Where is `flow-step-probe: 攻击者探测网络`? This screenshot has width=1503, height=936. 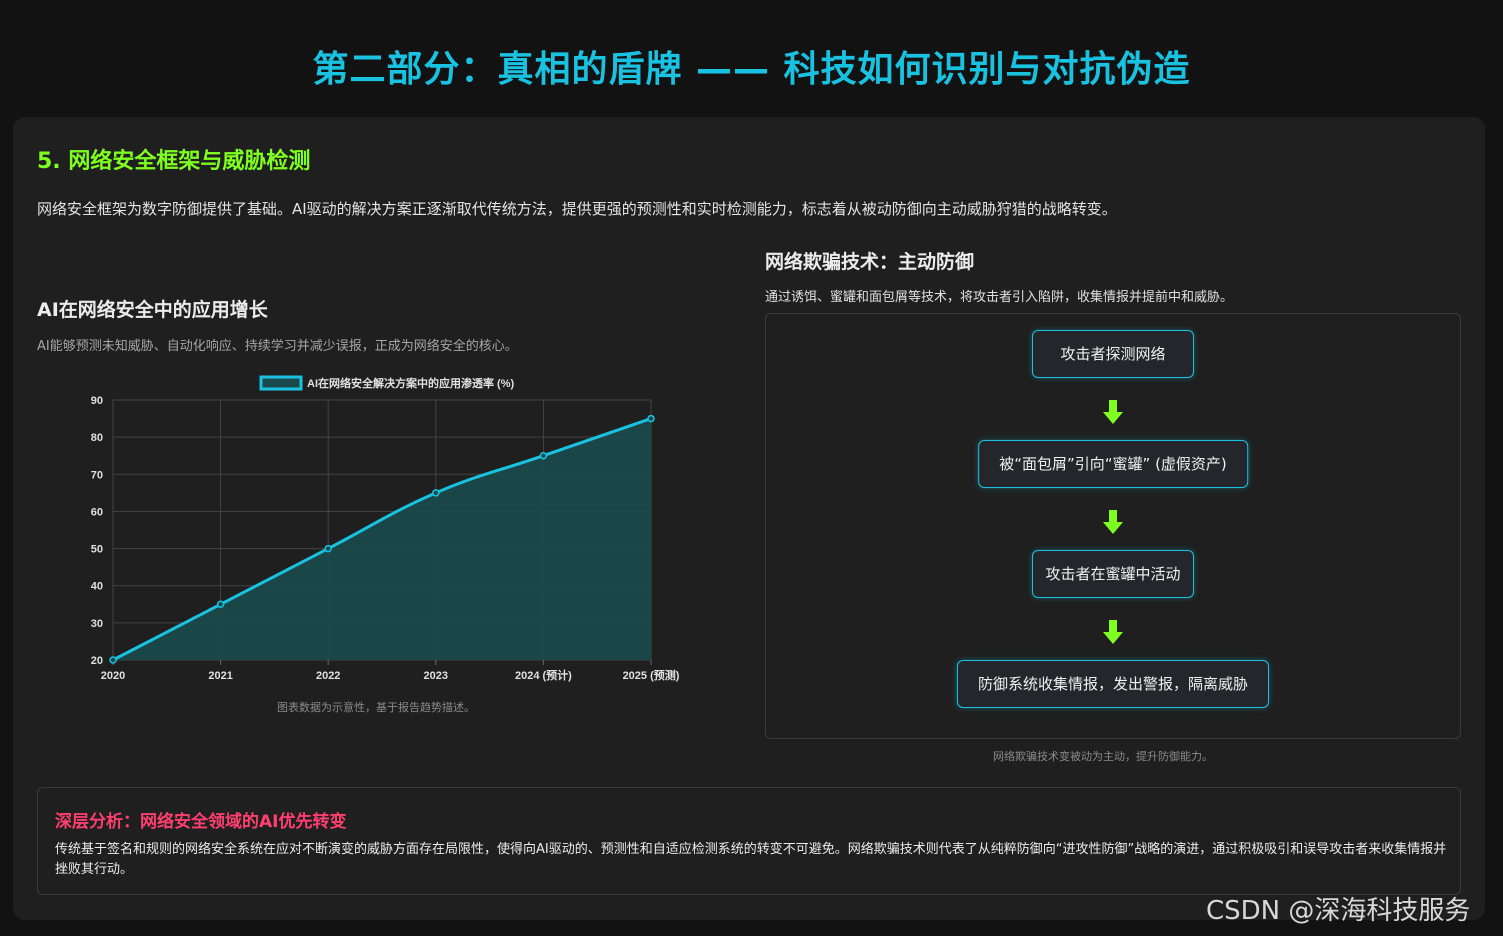
flow-step-probe: 攻击者探测网络 is located at coordinates (1113, 354).